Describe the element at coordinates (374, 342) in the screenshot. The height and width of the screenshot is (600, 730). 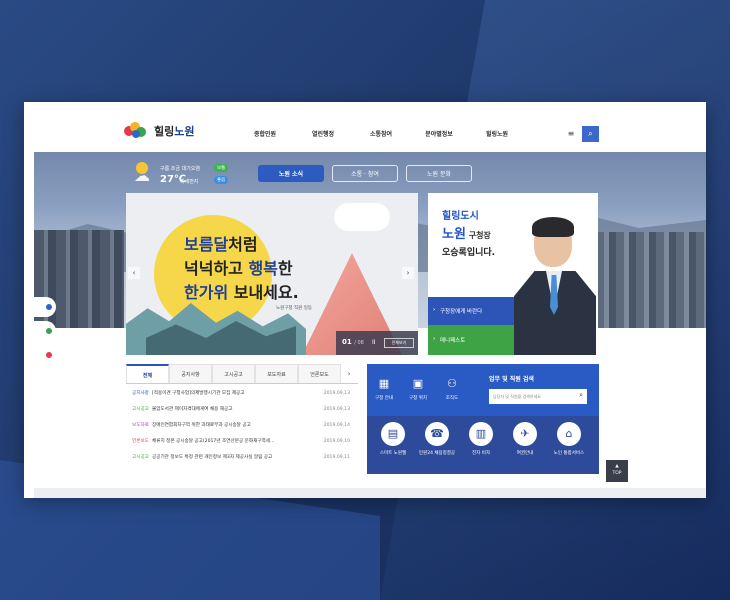
I see `pause-button: II` at that location.